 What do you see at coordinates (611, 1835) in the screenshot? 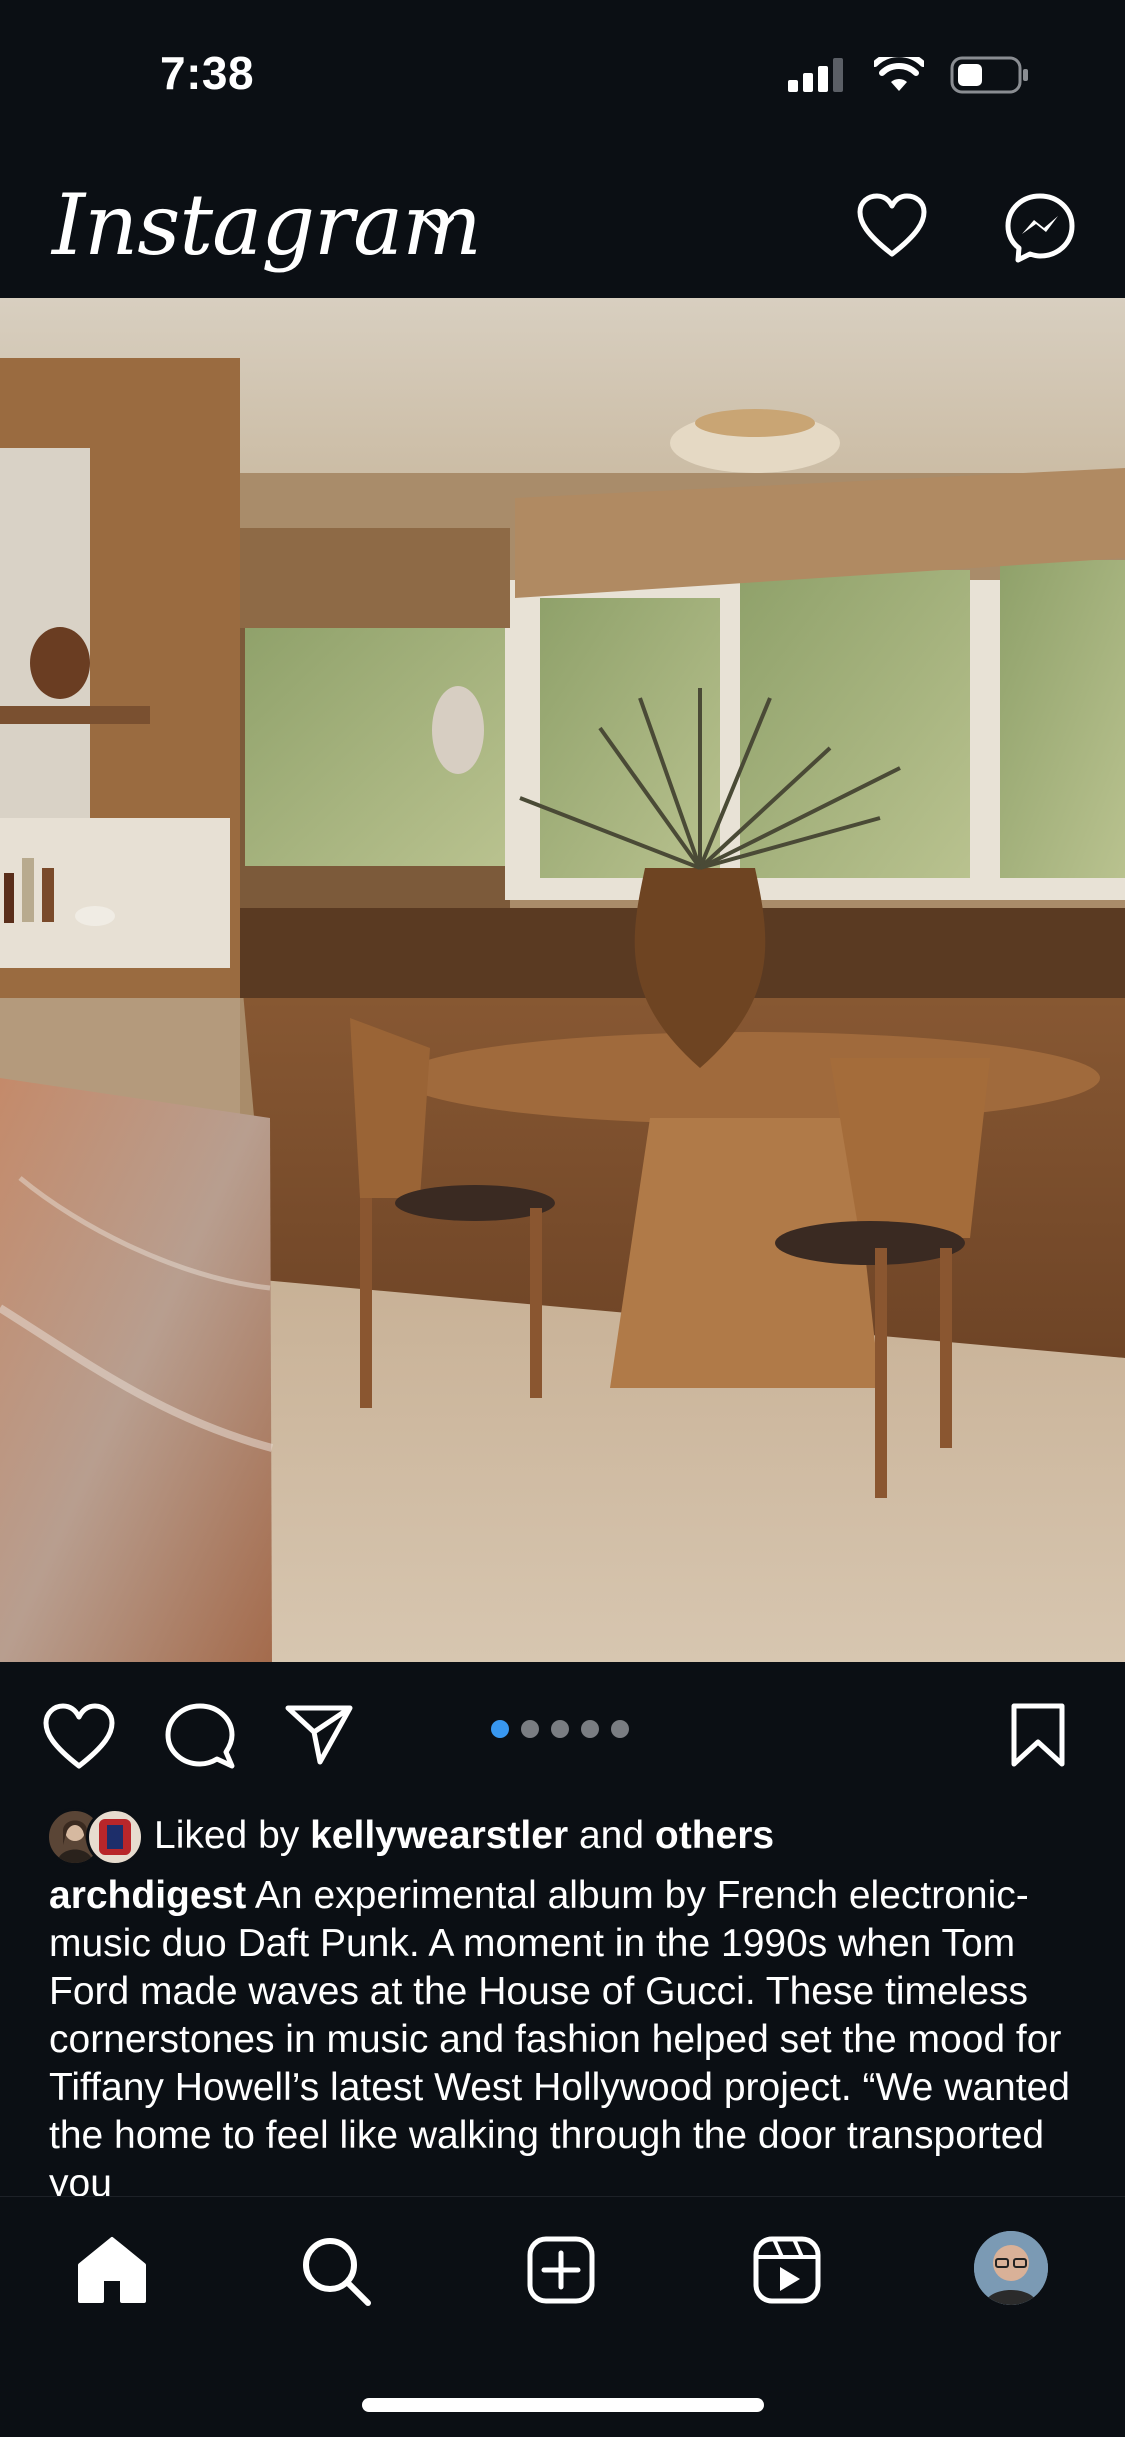
I see `likes-connector: and` at bounding box center [611, 1835].